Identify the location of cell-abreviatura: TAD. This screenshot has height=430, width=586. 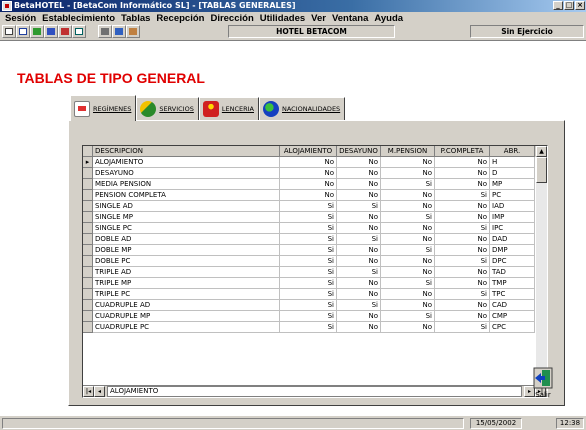
(512, 272).